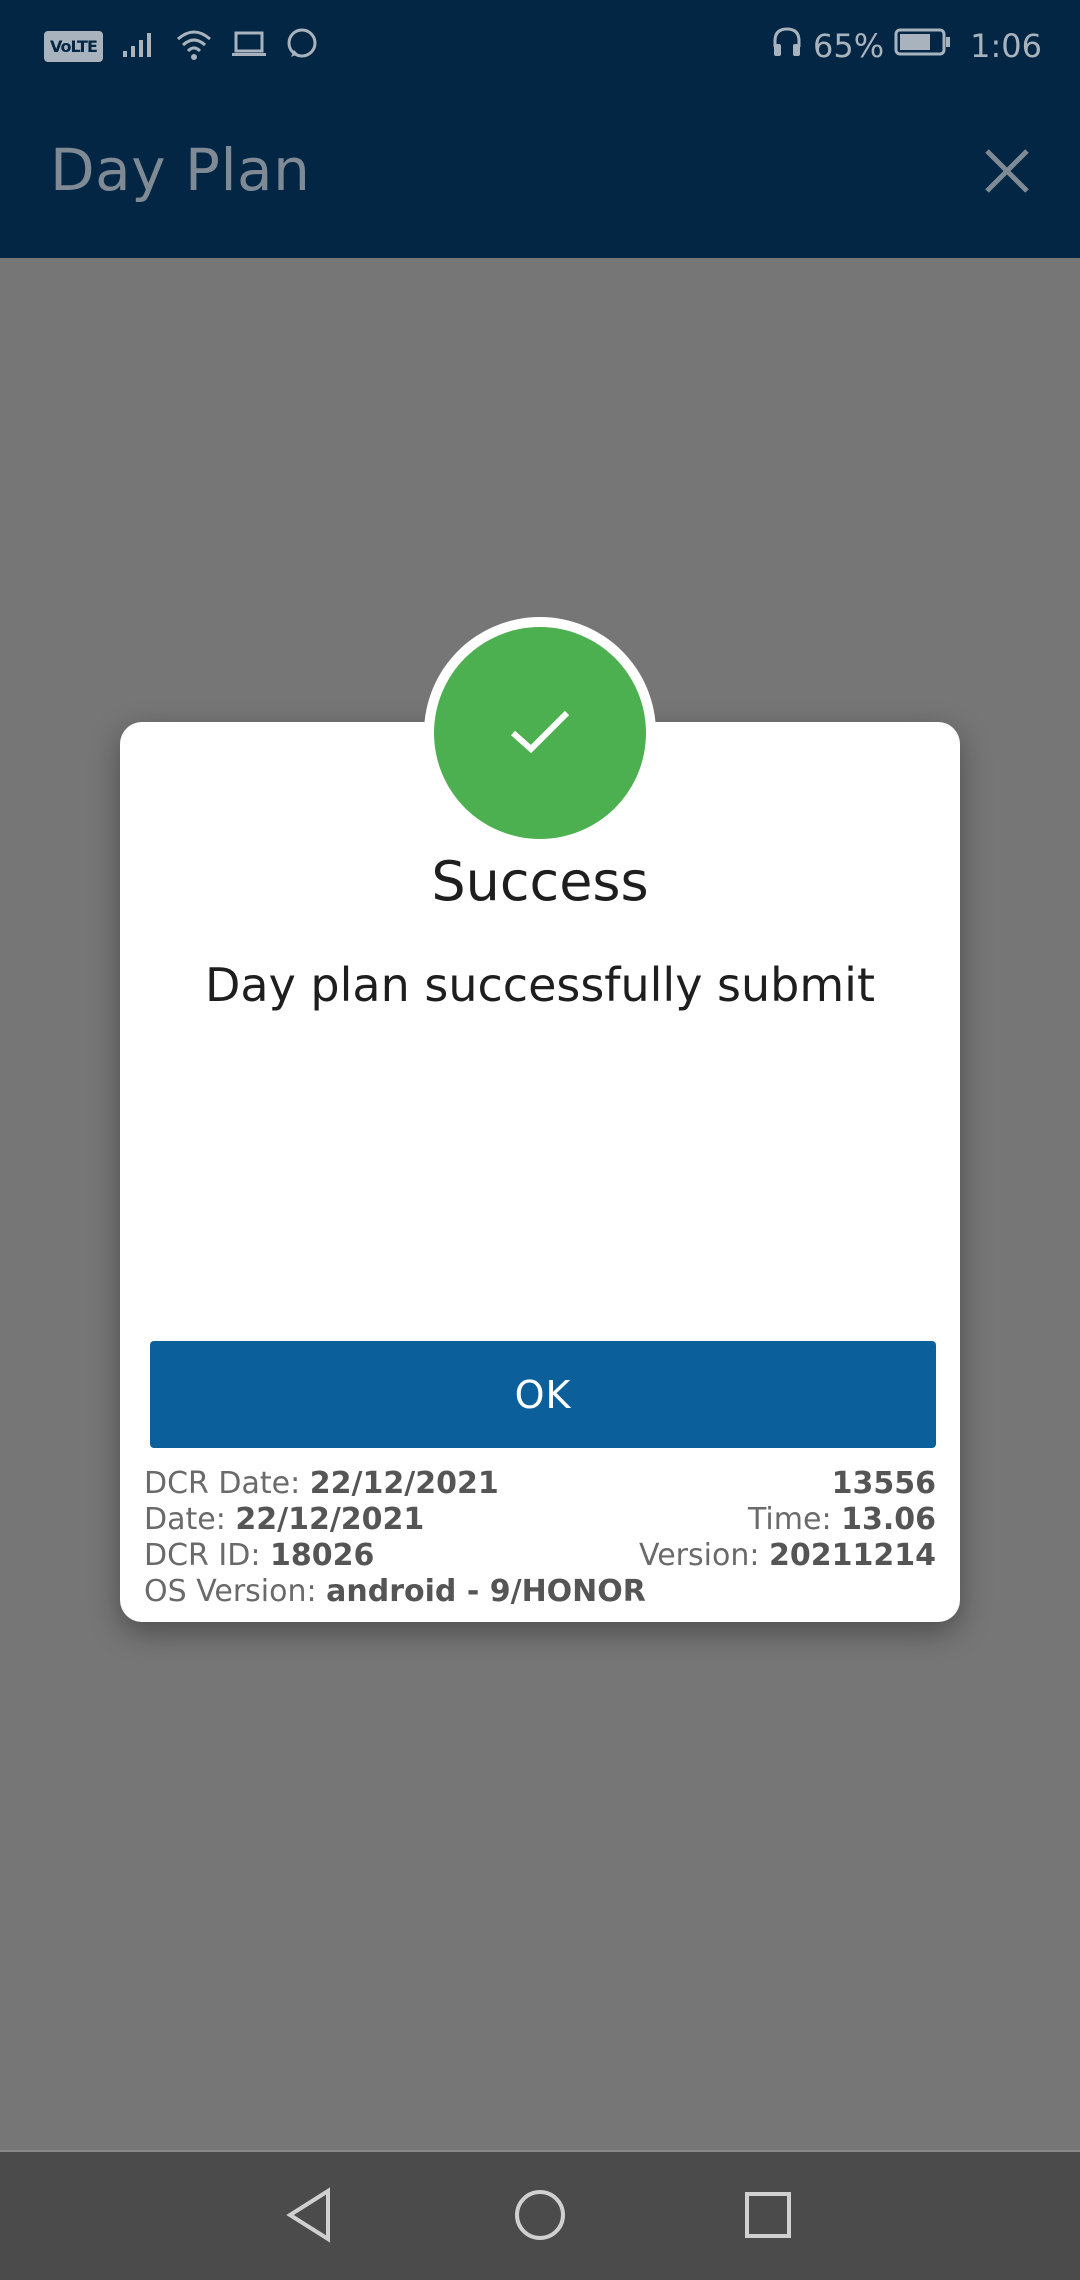 The width and height of the screenshot is (1080, 2280). What do you see at coordinates (1006, 46) in the screenshot?
I see `clock-time: 1:06` at bounding box center [1006, 46].